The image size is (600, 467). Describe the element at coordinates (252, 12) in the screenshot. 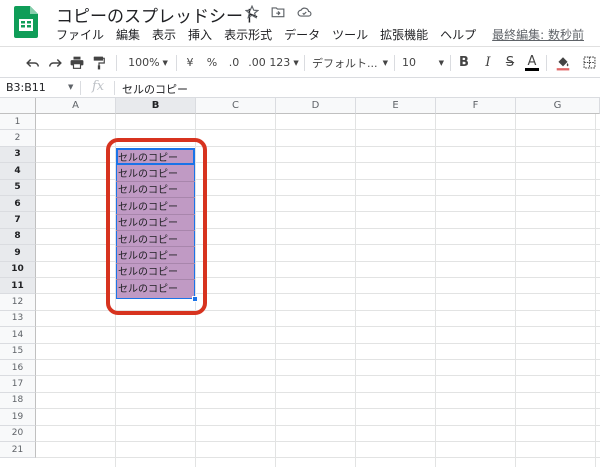

I see `star-icon` at that location.